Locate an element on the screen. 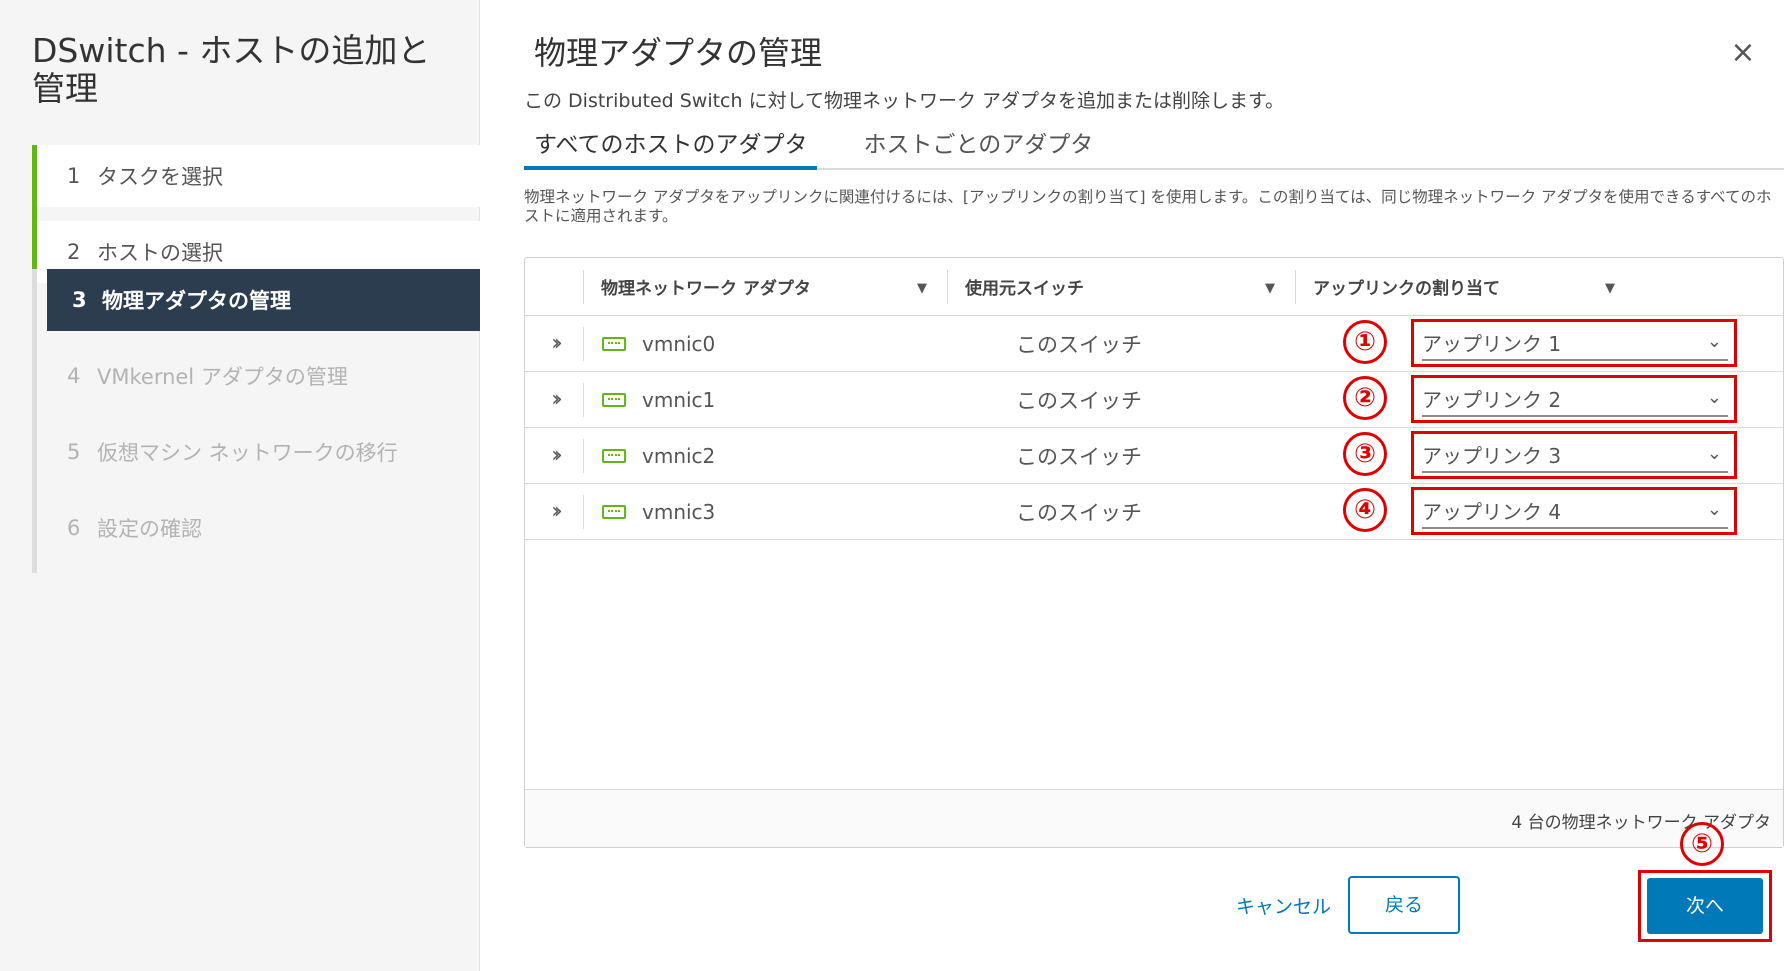 The height and width of the screenshot is (971, 1784). step-manage-physical-adapters: 3 物理アダプタの管理 is located at coordinates (263, 300).